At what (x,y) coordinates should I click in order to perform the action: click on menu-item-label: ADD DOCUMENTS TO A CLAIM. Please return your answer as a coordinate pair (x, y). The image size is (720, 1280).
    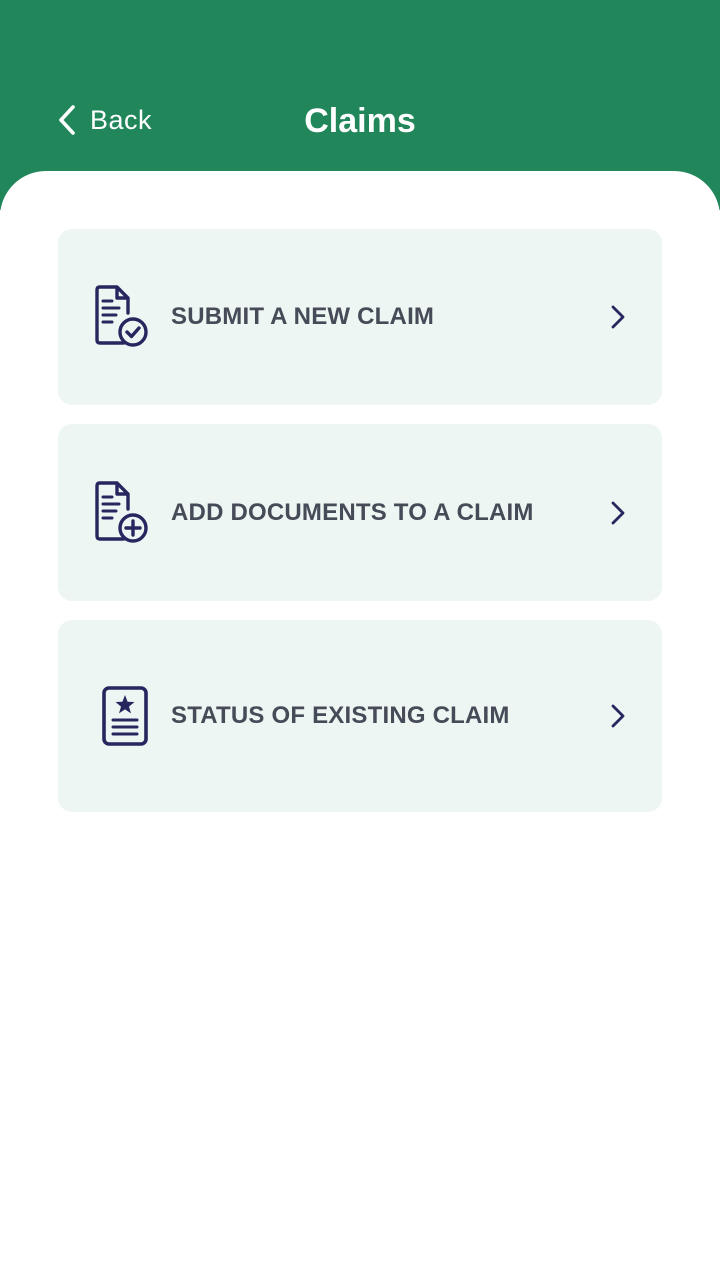
    Looking at the image, I should click on (352, 512).